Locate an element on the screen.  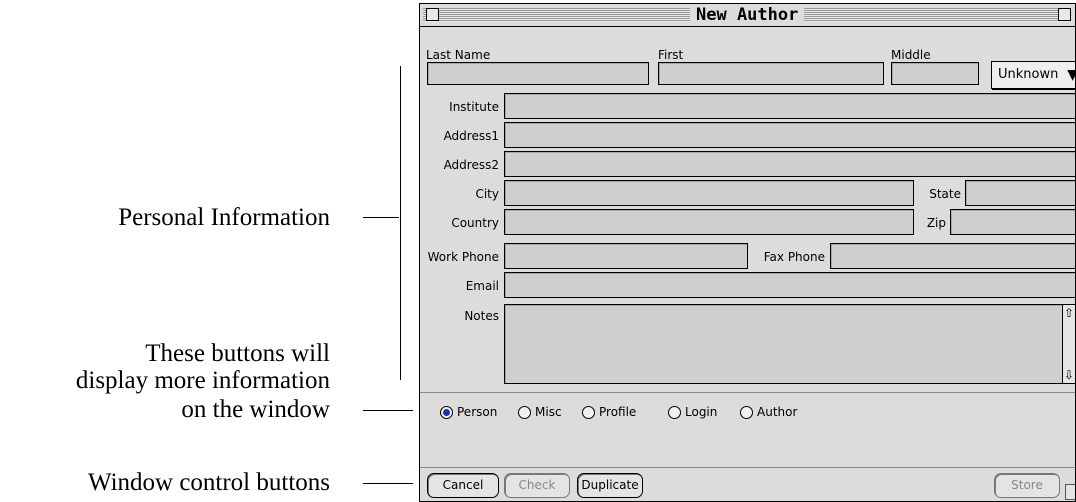
tab-login: Login is located at coordinates (692, 412).